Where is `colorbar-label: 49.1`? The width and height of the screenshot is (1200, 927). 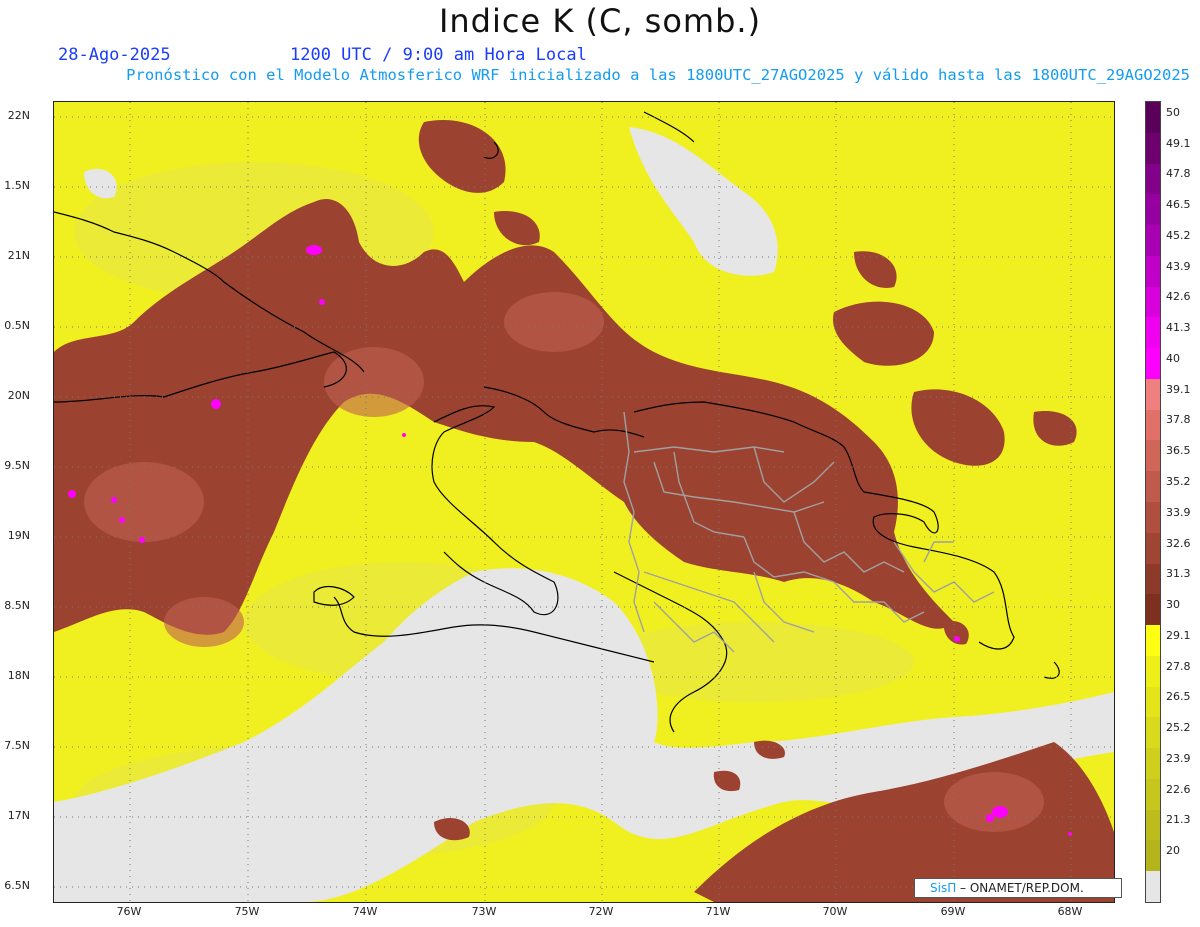 colorbar-label: 49.1 is located at coordinates (1178, 143).